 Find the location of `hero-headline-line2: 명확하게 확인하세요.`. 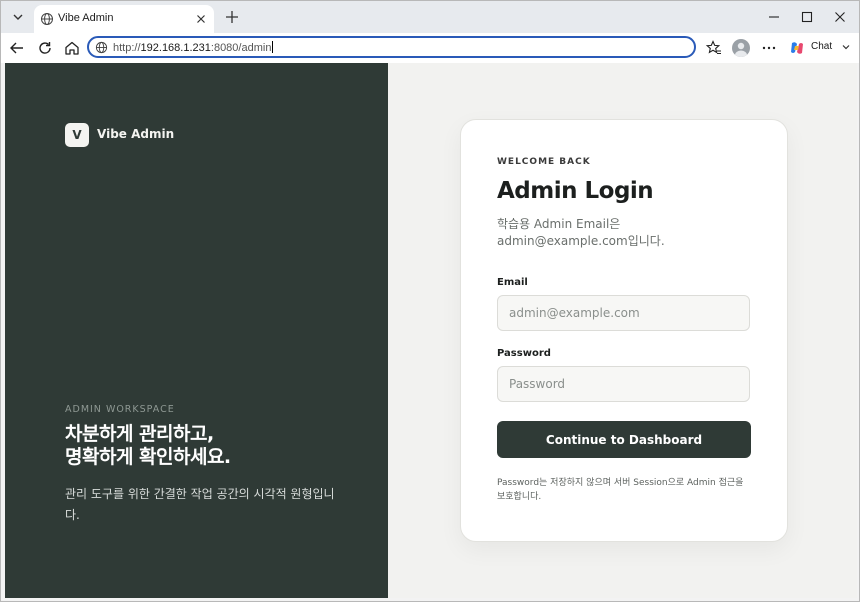

hero-headline-line2: 명확하게 확인하세요. is located at coordinates (148, 457).